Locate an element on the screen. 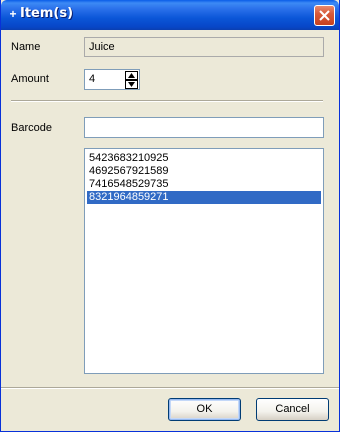  close-button is located at coordinates (324, 15).